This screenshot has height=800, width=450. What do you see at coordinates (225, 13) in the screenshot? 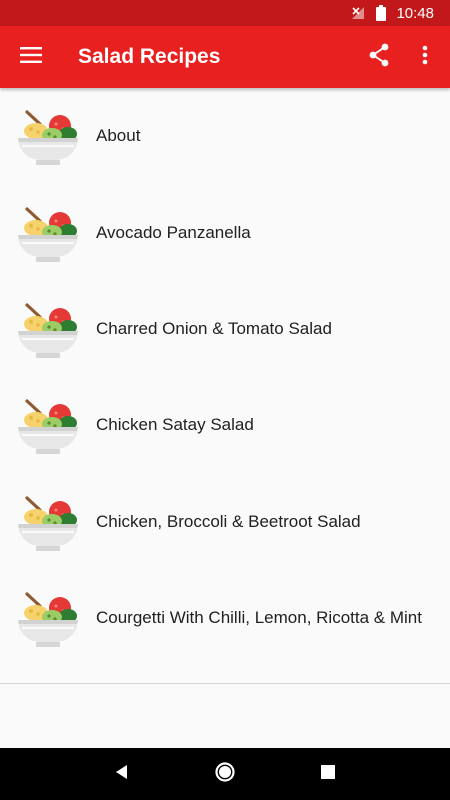
I see `status-bar: 10:48` at bounding box center [225, 13].